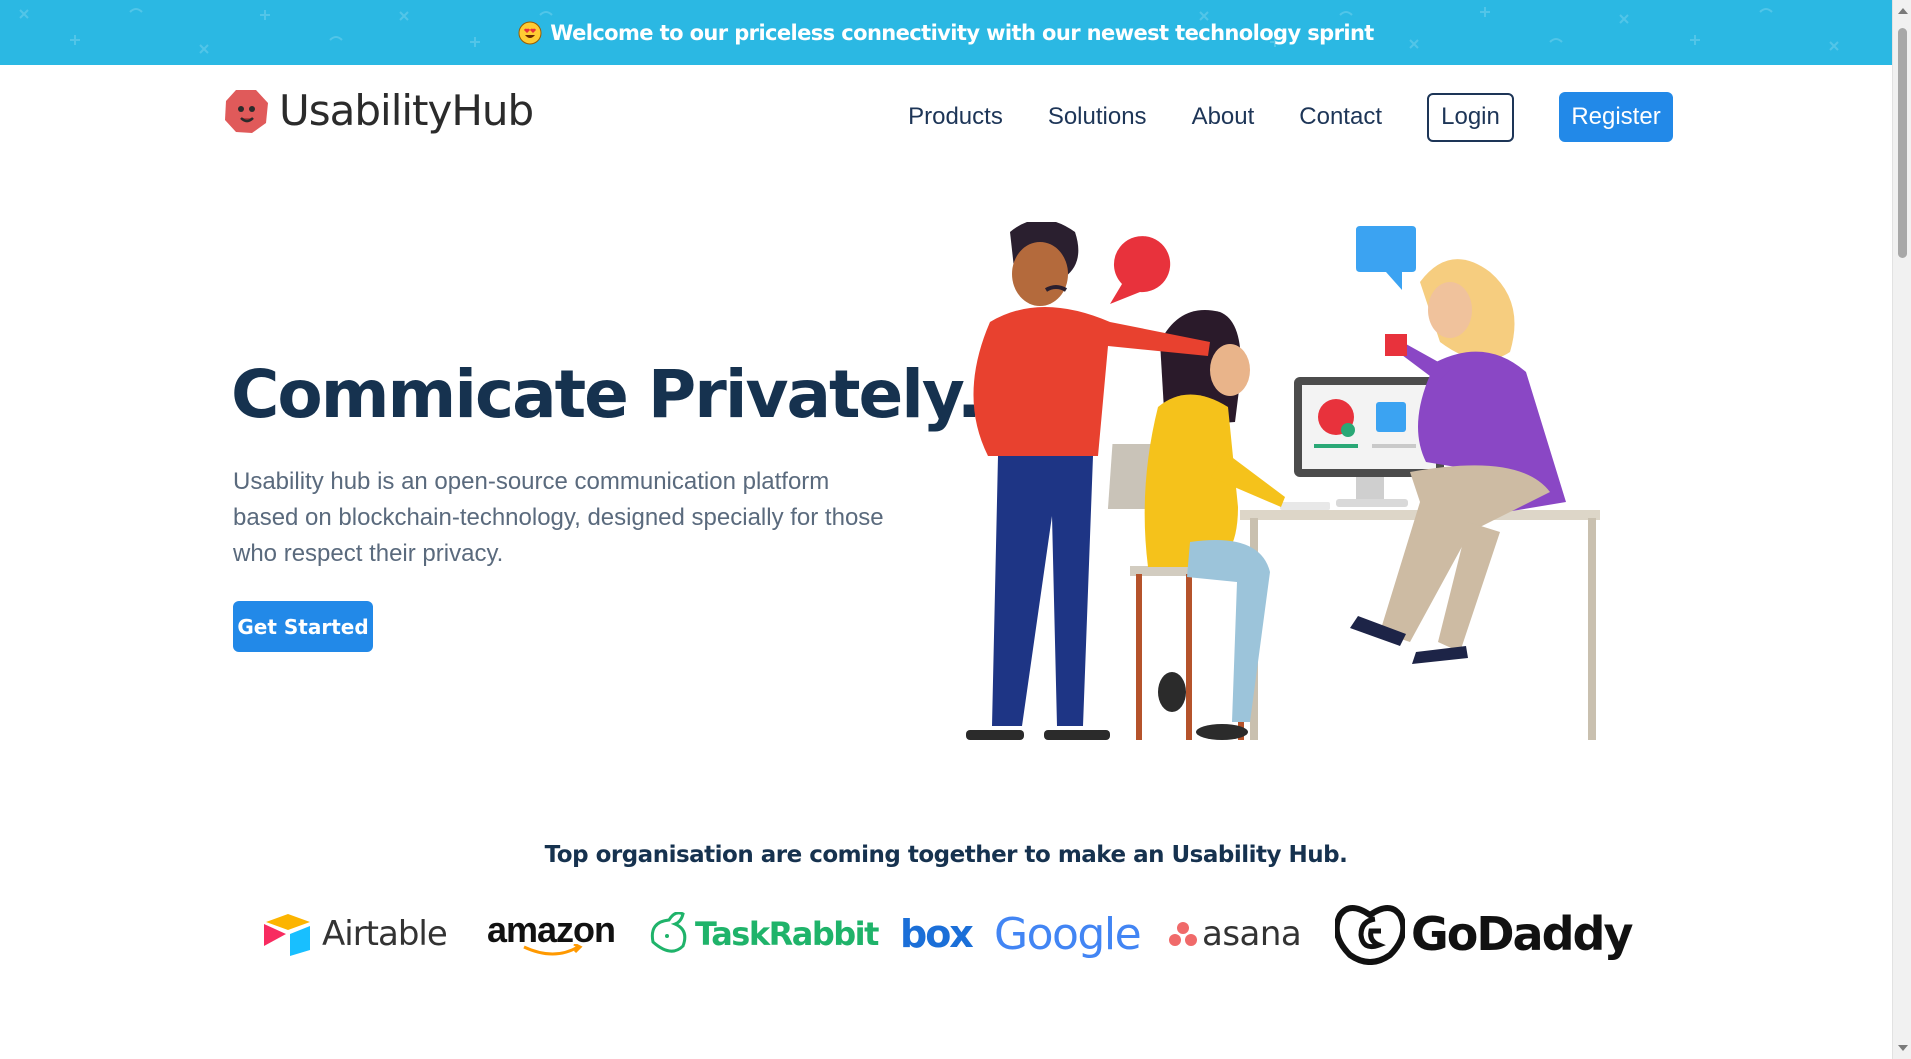 The image size is (1911, 1059). I want to click on scroll-thumb, so click(1902, 143).